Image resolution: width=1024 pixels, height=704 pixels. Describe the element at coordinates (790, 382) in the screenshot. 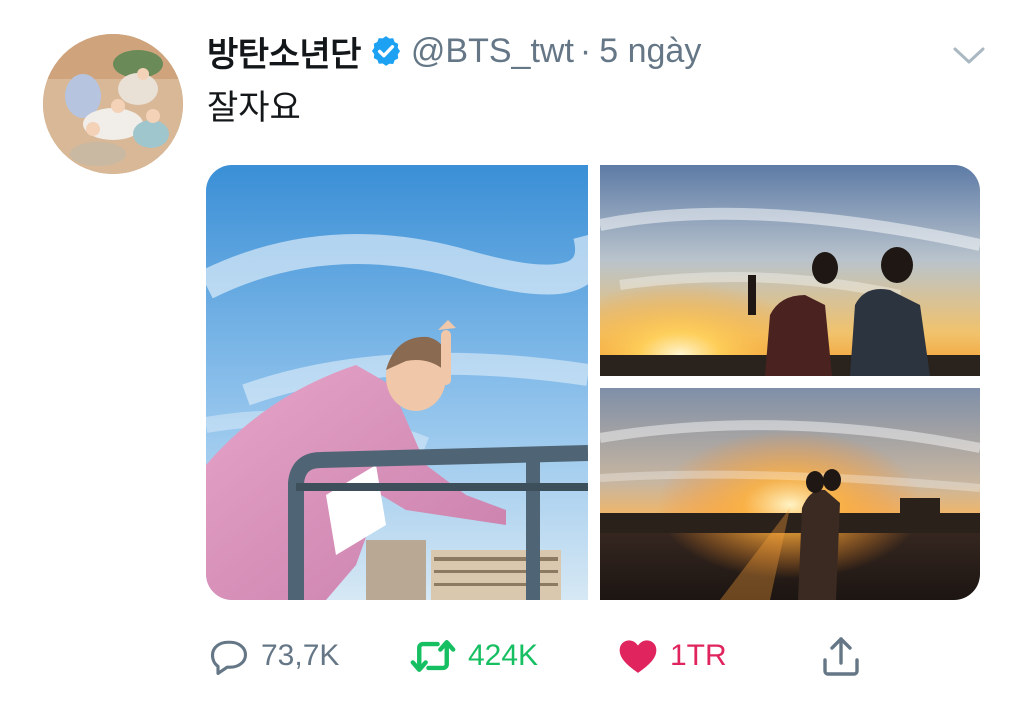

I see `media-divider-horizontal` at that location.